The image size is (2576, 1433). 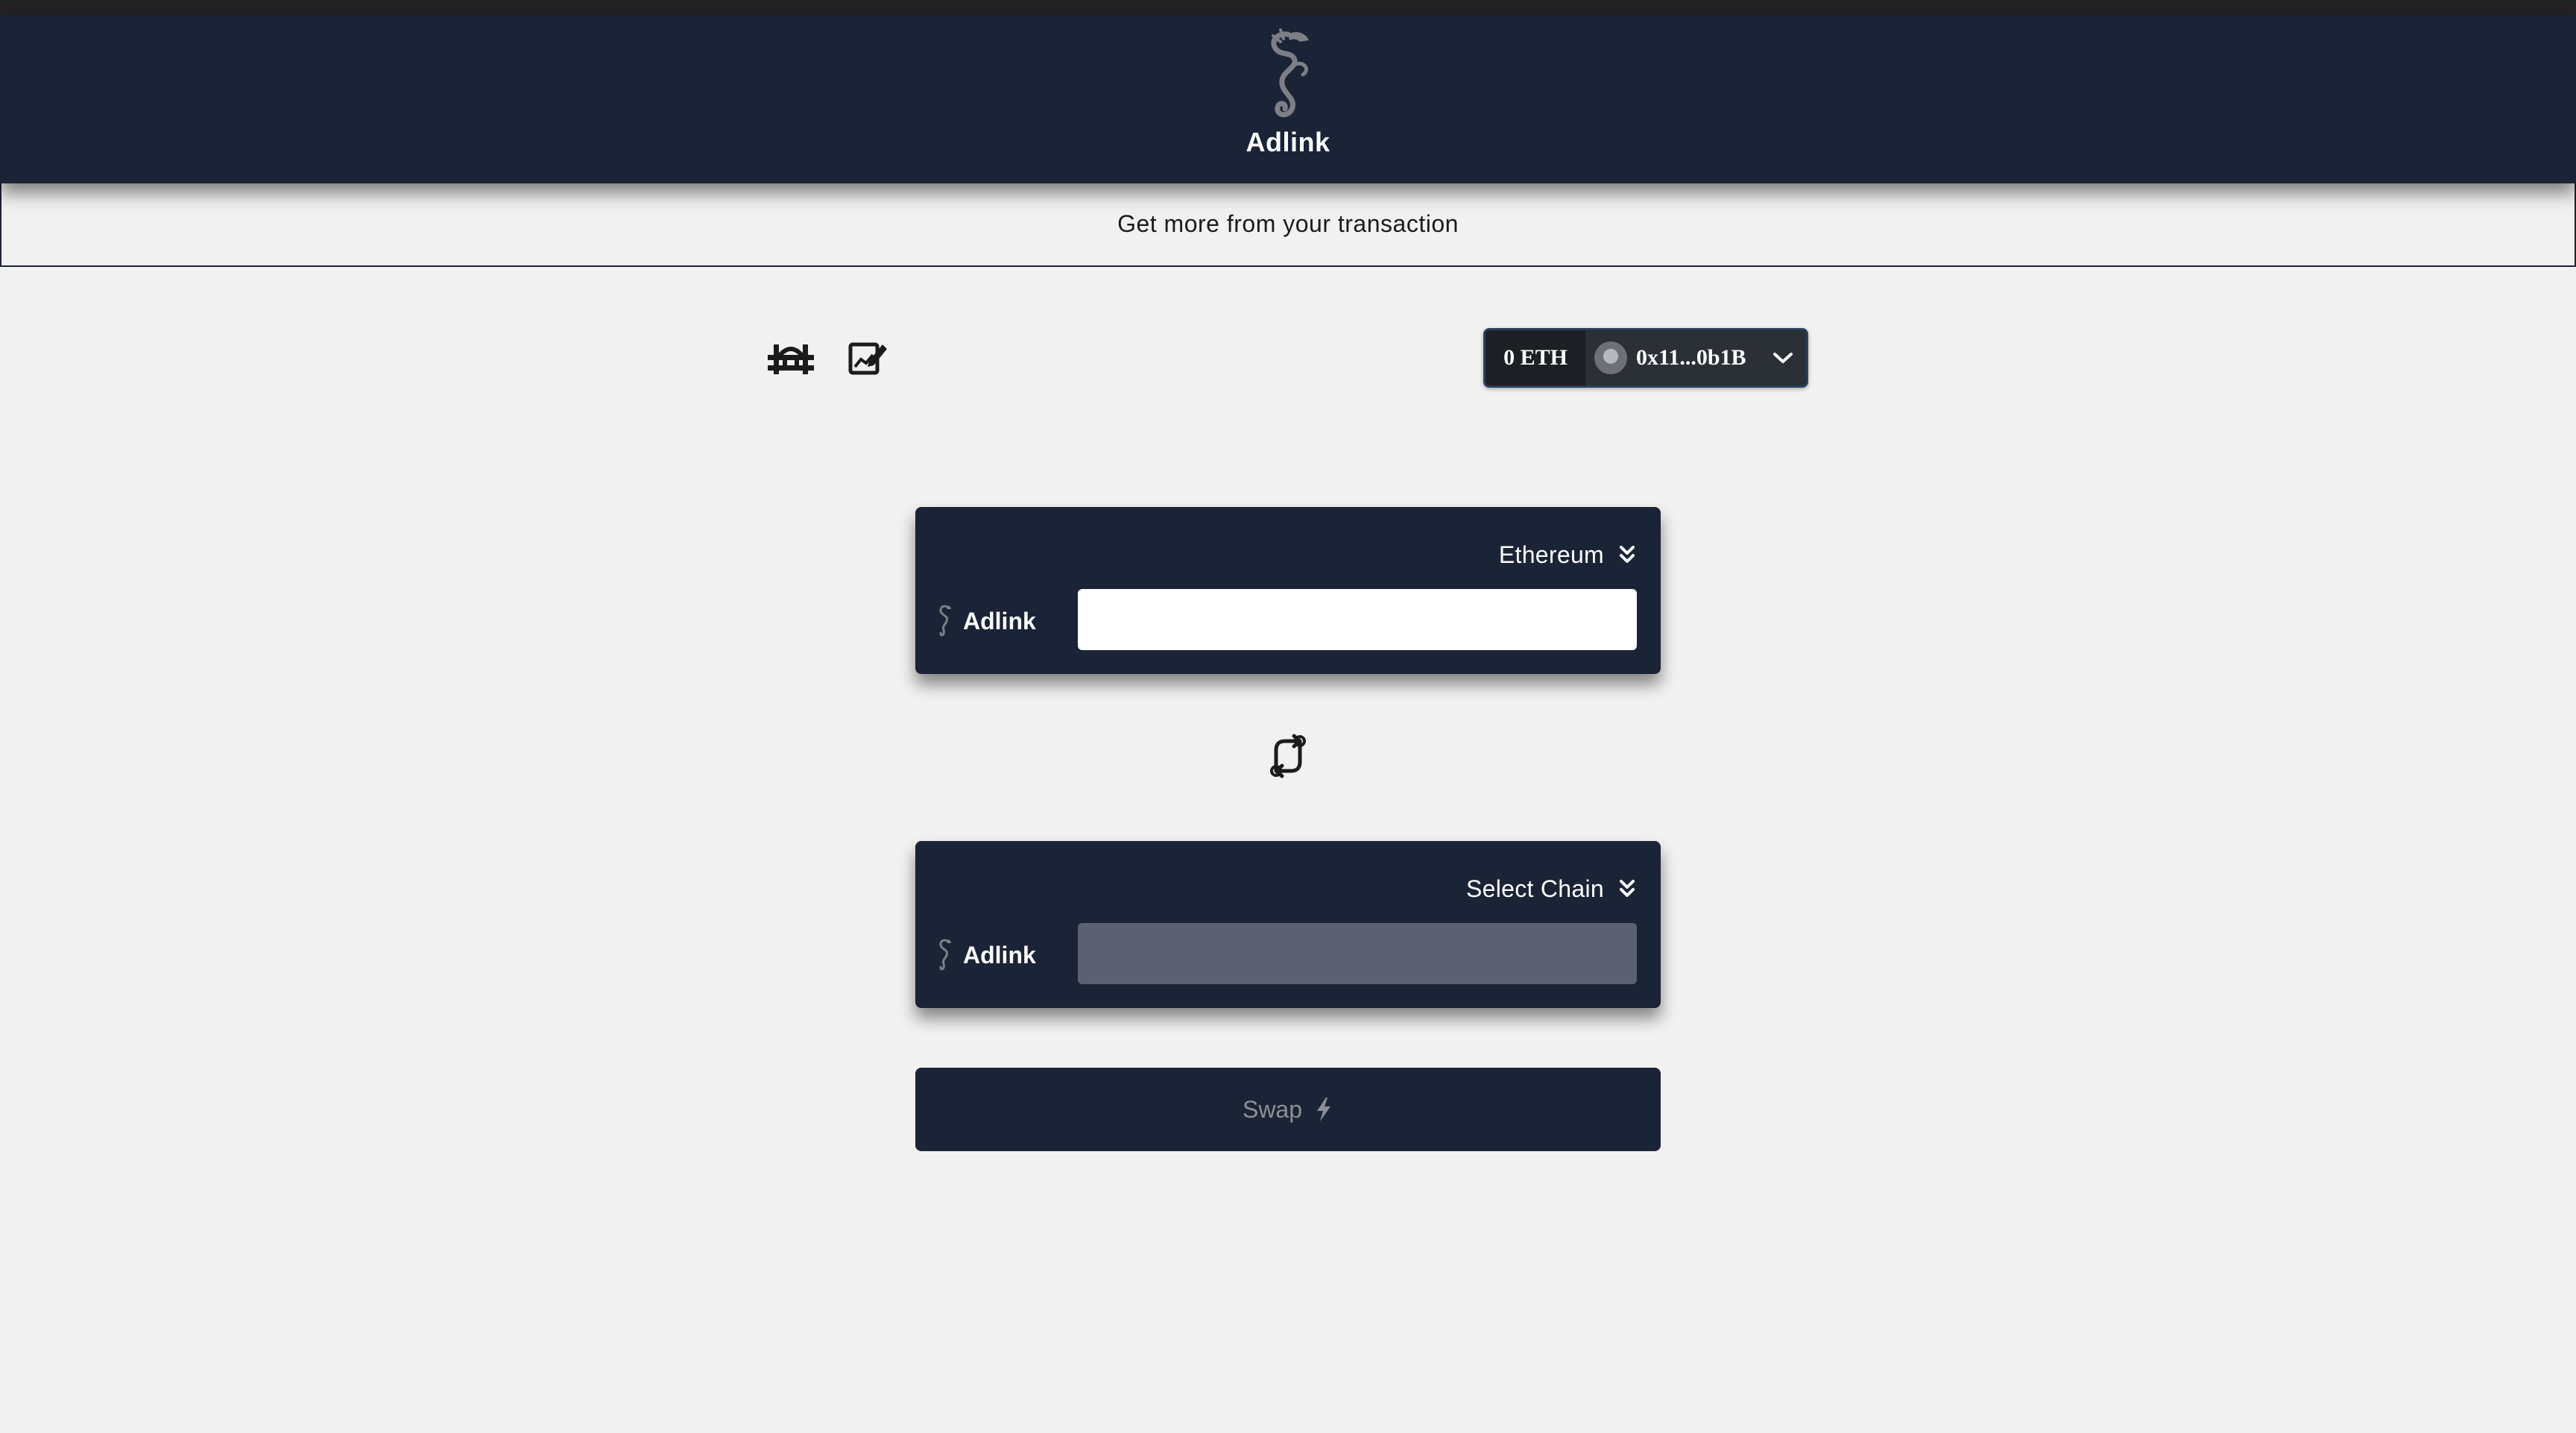 I want to click on source-chain-label: Ethereum, so click(x=1551, y=555).